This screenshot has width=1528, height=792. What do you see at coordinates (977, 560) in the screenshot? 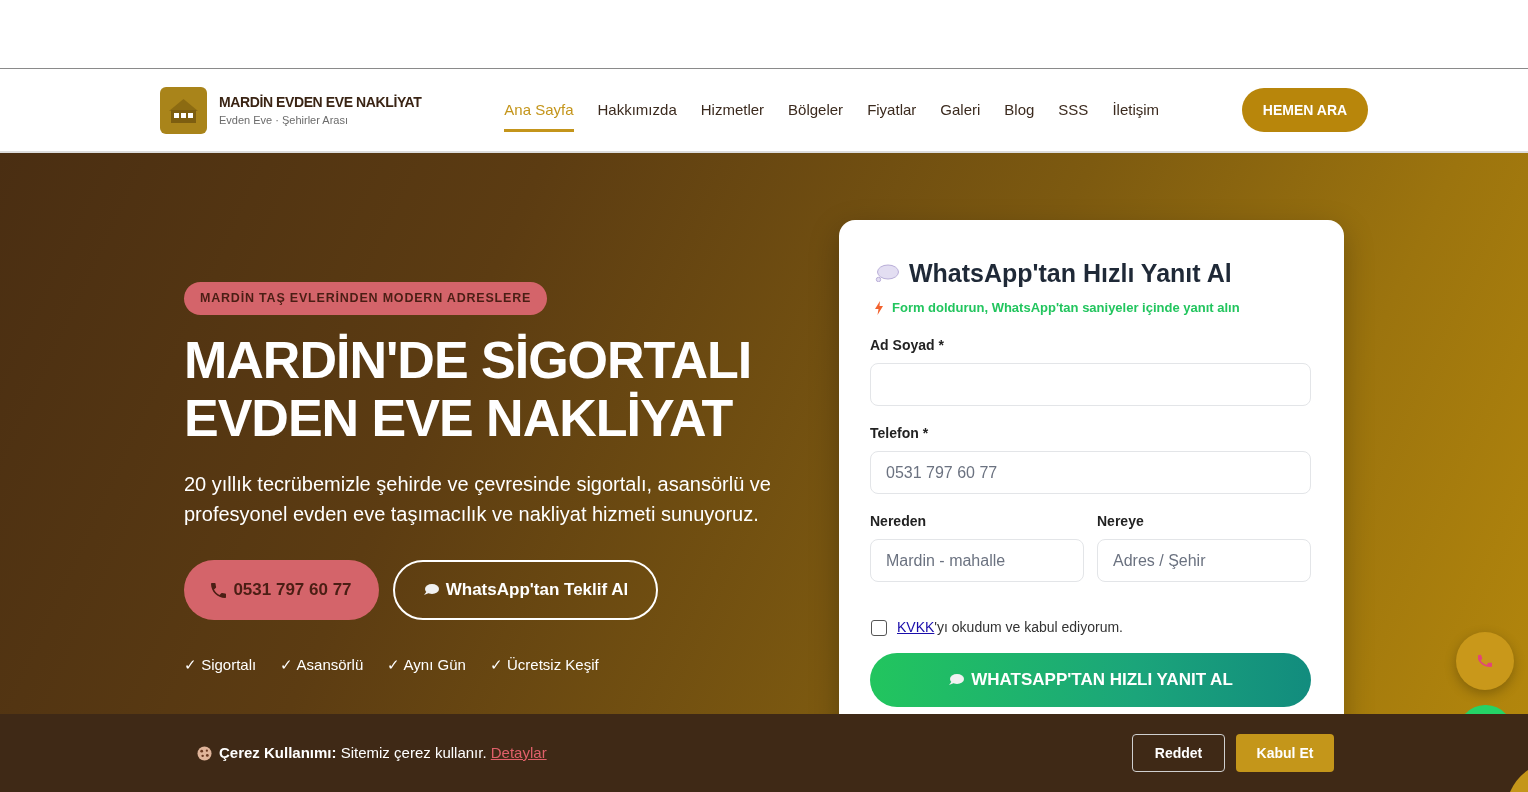
I see `input-field: Mardin - mahalle` at bounding box center [977, 560].